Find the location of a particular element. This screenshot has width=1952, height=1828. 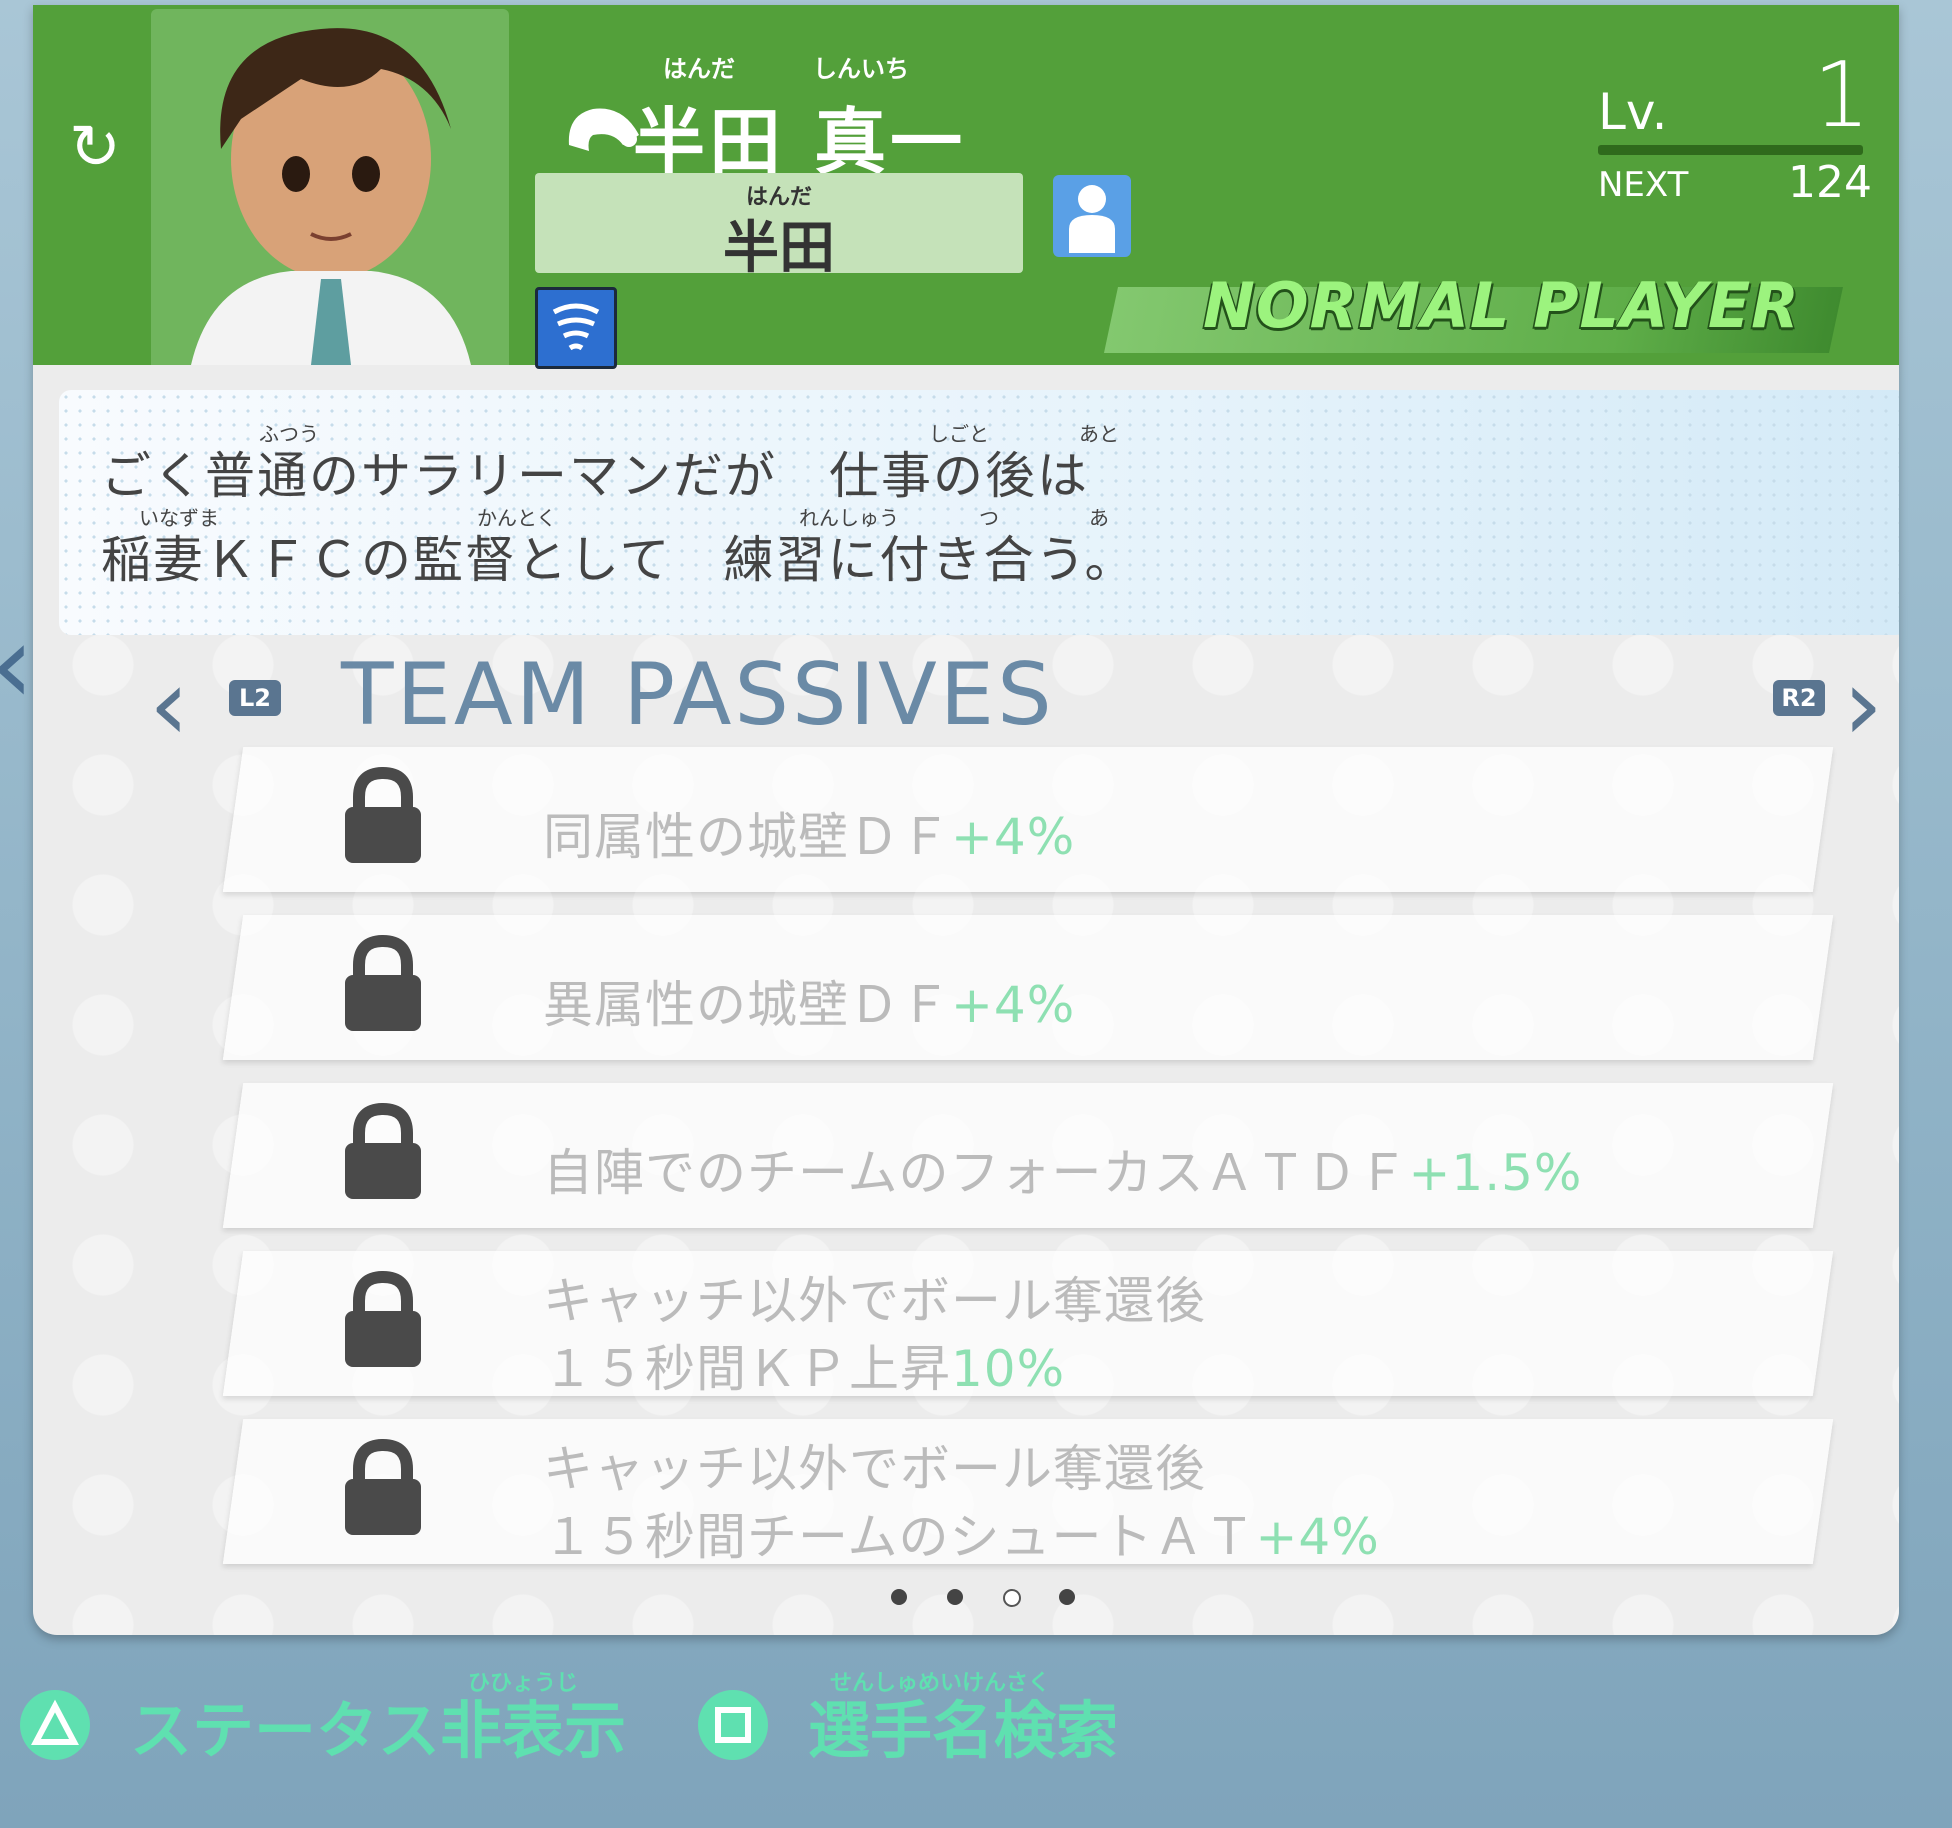

nickname-box: はんだ 半田 is located at coordinates (779, 227).